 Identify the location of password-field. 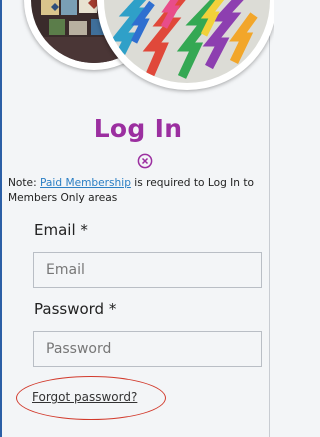
(147, 349).